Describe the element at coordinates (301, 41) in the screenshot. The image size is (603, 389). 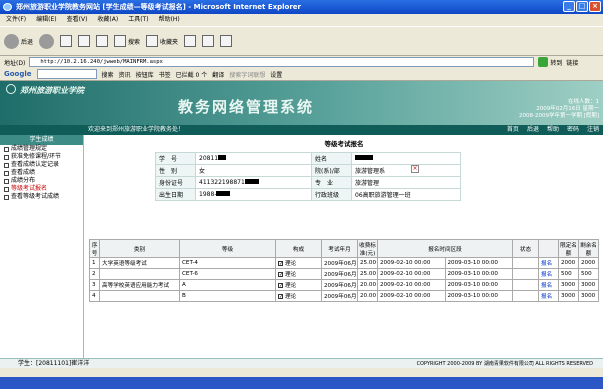
I see `browser-toolbar: 后退 搜索 收藏夹` at that location.